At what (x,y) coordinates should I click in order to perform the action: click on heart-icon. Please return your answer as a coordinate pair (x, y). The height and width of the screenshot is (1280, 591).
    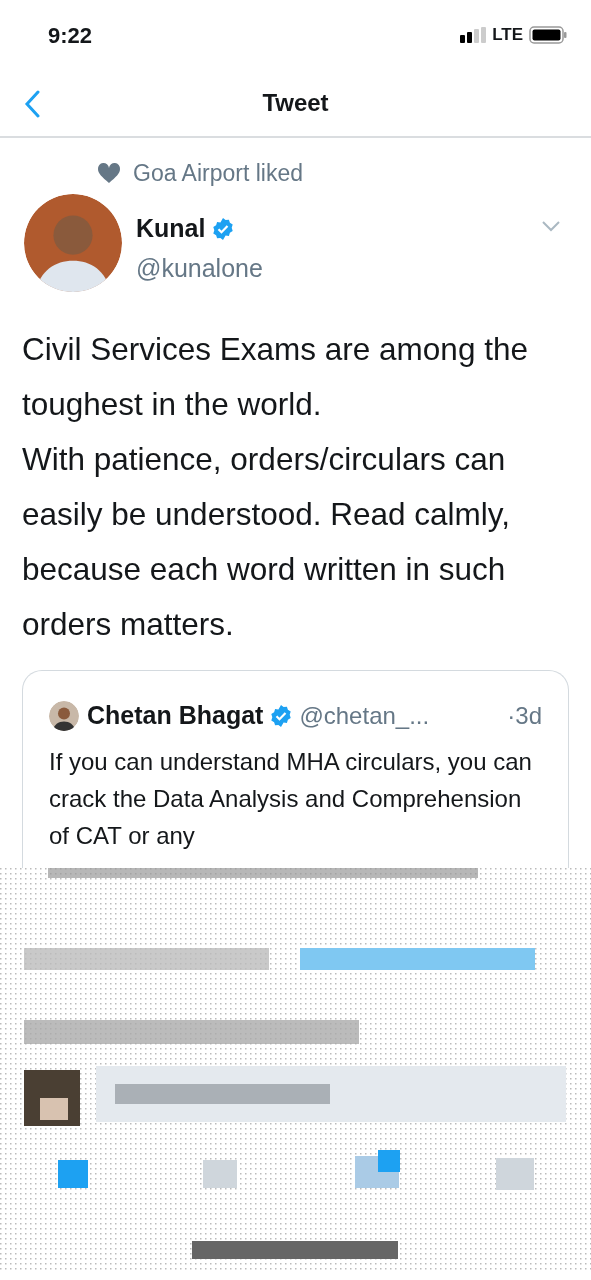
    Looking at the image, I should click on (109, 173).